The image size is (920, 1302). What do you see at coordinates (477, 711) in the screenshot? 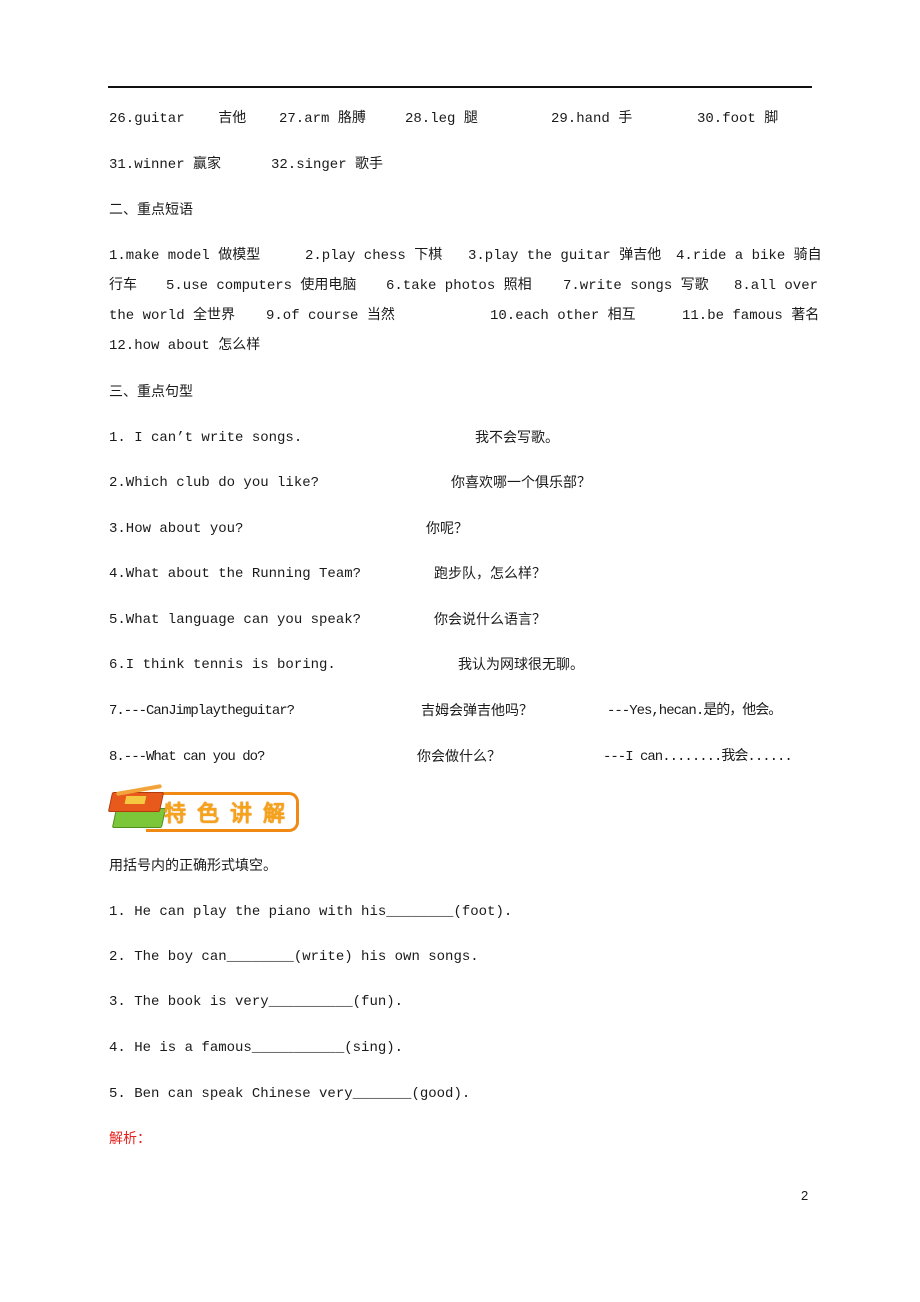
I see `sentence-zh: 吉姆会弹吉他吗？` at bounding box center [477, 711].